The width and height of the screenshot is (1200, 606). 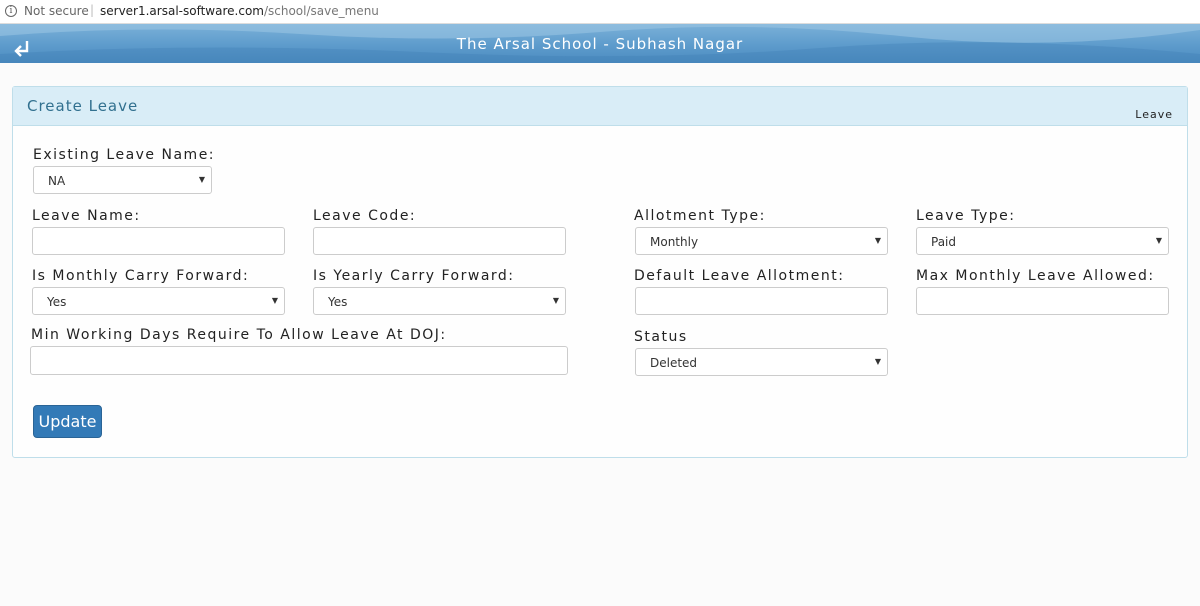 What do you see at coordinates (158, 301) in the screenshot?
I see `monthly-carry-forward-select: Yes ▼` at bounding box center [158, 301].